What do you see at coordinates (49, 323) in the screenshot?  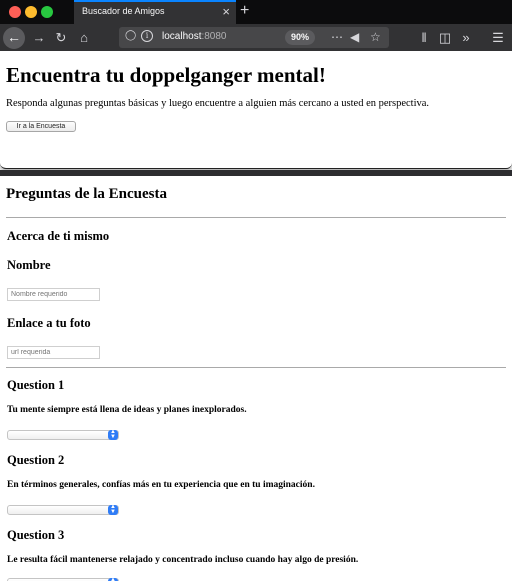 I see `photo-label: Enlace a tu foto` at bounding box center [49, 323].